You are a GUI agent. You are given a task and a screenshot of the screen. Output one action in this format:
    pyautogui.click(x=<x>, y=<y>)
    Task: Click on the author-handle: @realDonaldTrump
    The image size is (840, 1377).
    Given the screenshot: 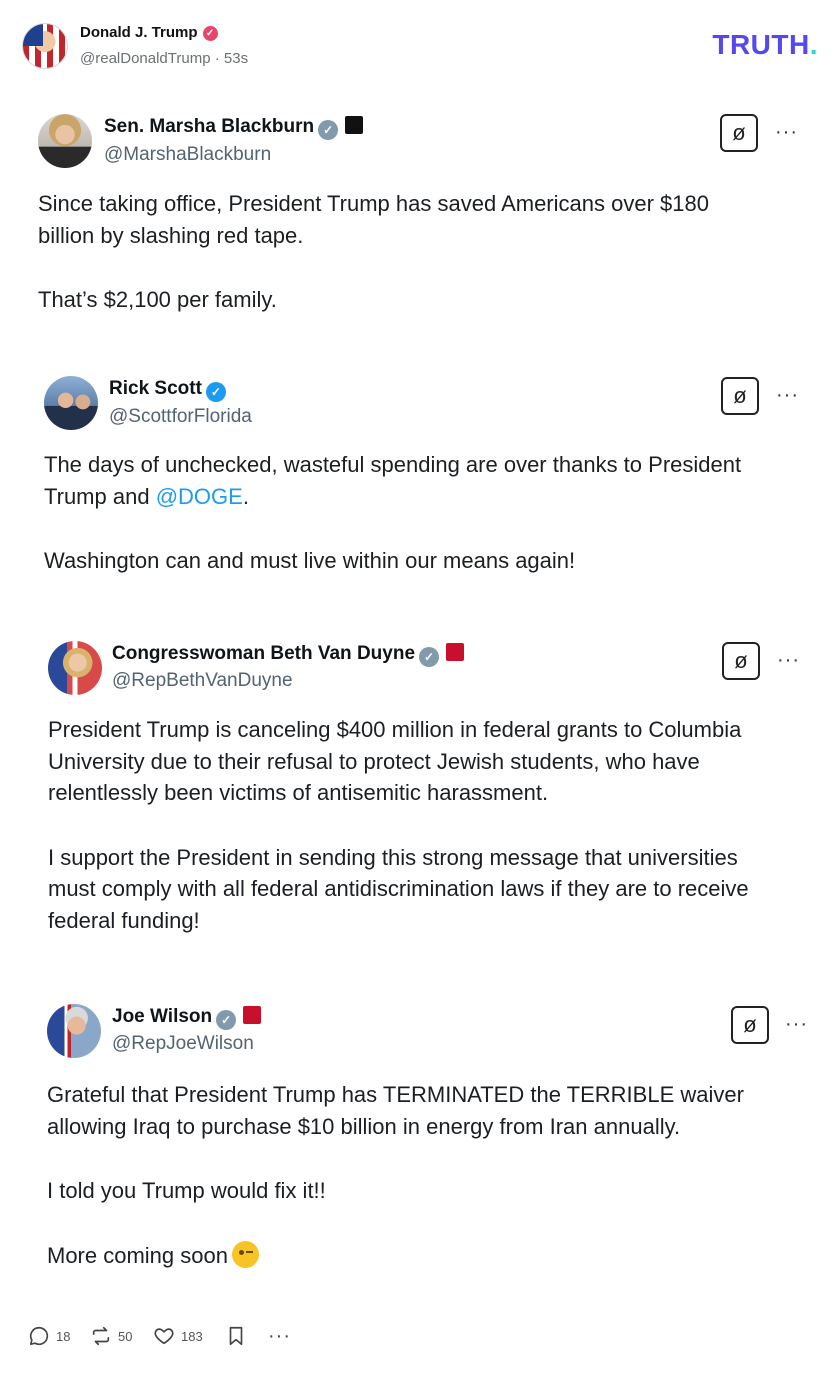 What is the action you would take?
    pyautogui.click(x=145, y=58)
    